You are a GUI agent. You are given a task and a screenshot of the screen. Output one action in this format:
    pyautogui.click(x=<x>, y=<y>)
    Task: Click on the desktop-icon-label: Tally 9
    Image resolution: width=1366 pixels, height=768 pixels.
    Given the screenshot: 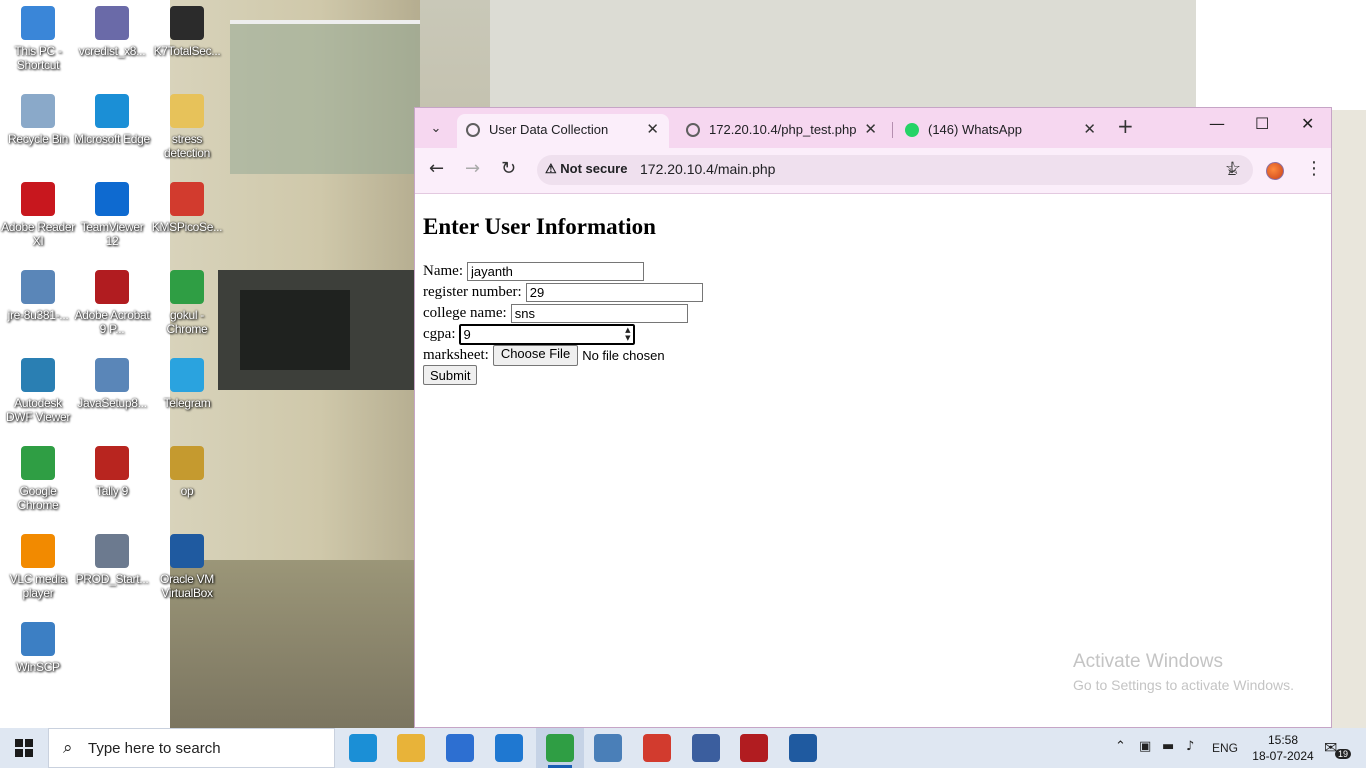 What is the action you would take?
    pyautogui.click(x=112, y=491)
    